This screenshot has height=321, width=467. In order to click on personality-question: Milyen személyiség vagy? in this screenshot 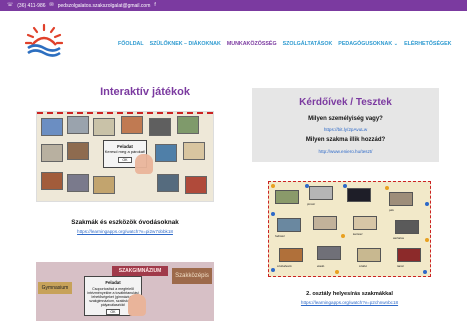, I will do `click(345, 119)`.